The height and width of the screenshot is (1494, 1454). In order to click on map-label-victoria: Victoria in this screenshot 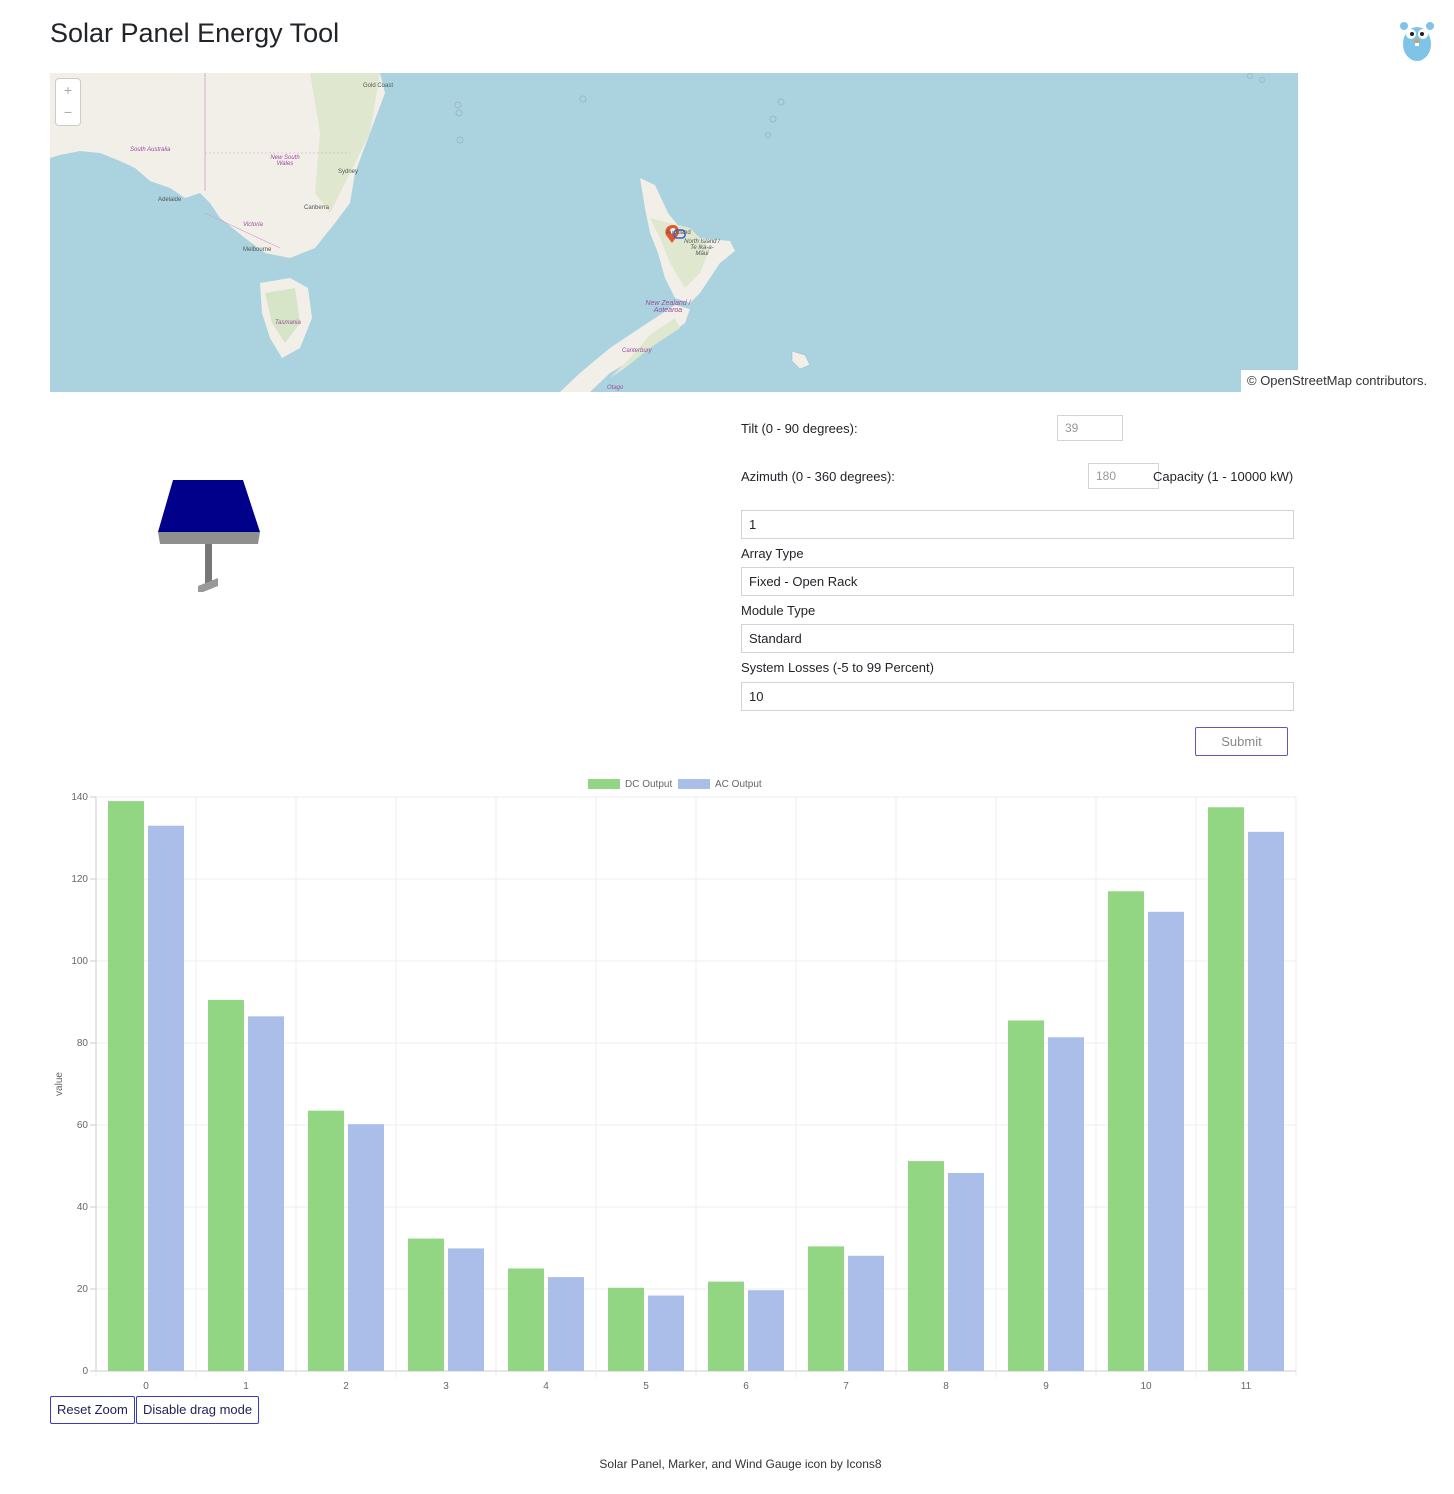, I will do `click(253, 225)`.